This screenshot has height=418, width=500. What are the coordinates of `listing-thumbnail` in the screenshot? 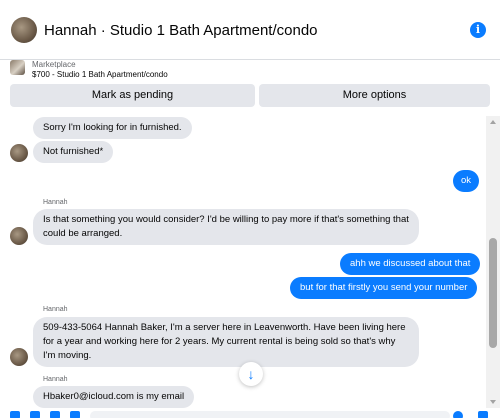 It's located at (17, 67).